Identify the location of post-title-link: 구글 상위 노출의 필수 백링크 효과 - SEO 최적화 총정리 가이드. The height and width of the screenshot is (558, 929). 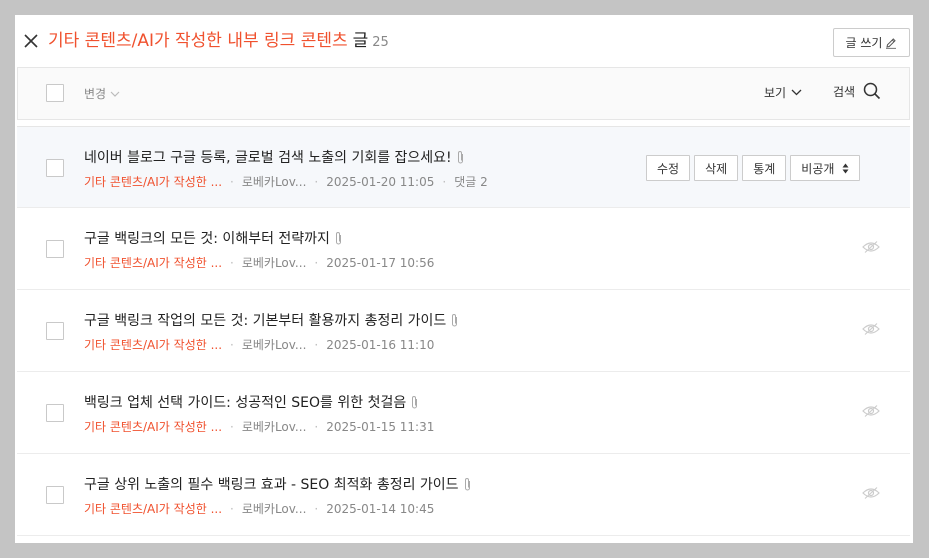
(278, 484).